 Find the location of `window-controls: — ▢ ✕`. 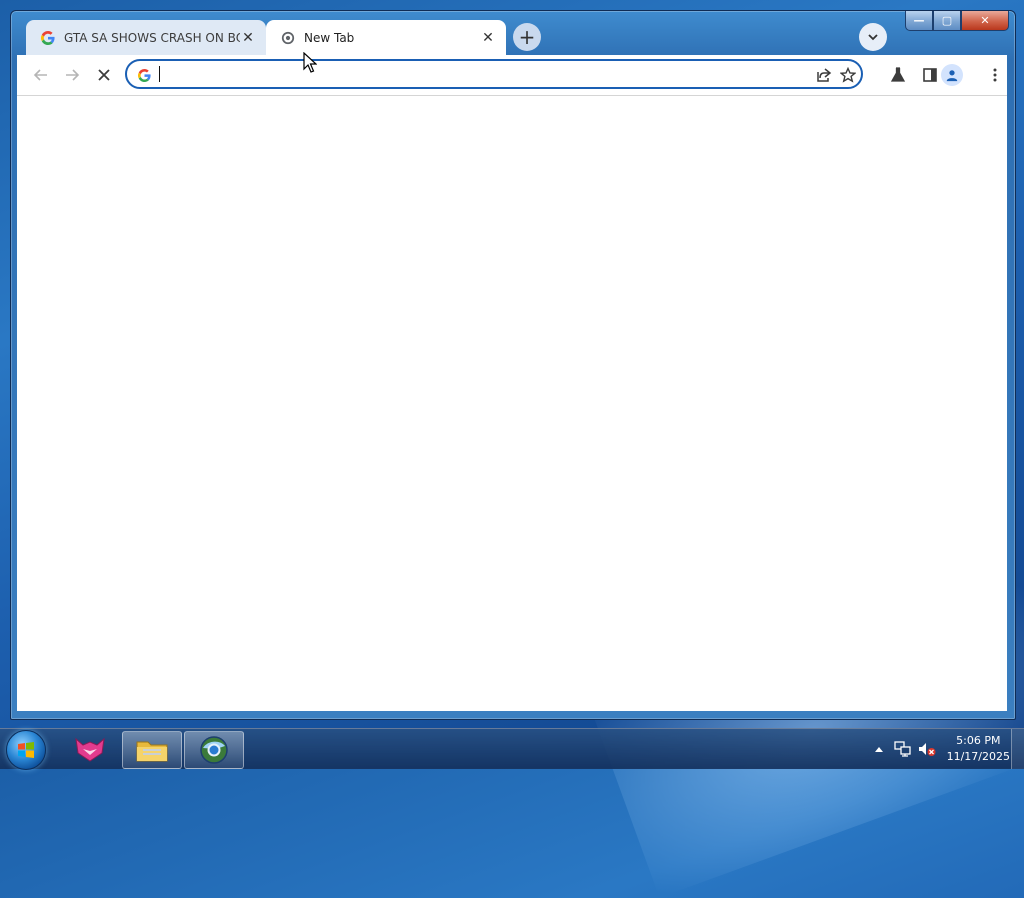

window-controls: — ▢ ✕ is located at coordinates (957, 21).